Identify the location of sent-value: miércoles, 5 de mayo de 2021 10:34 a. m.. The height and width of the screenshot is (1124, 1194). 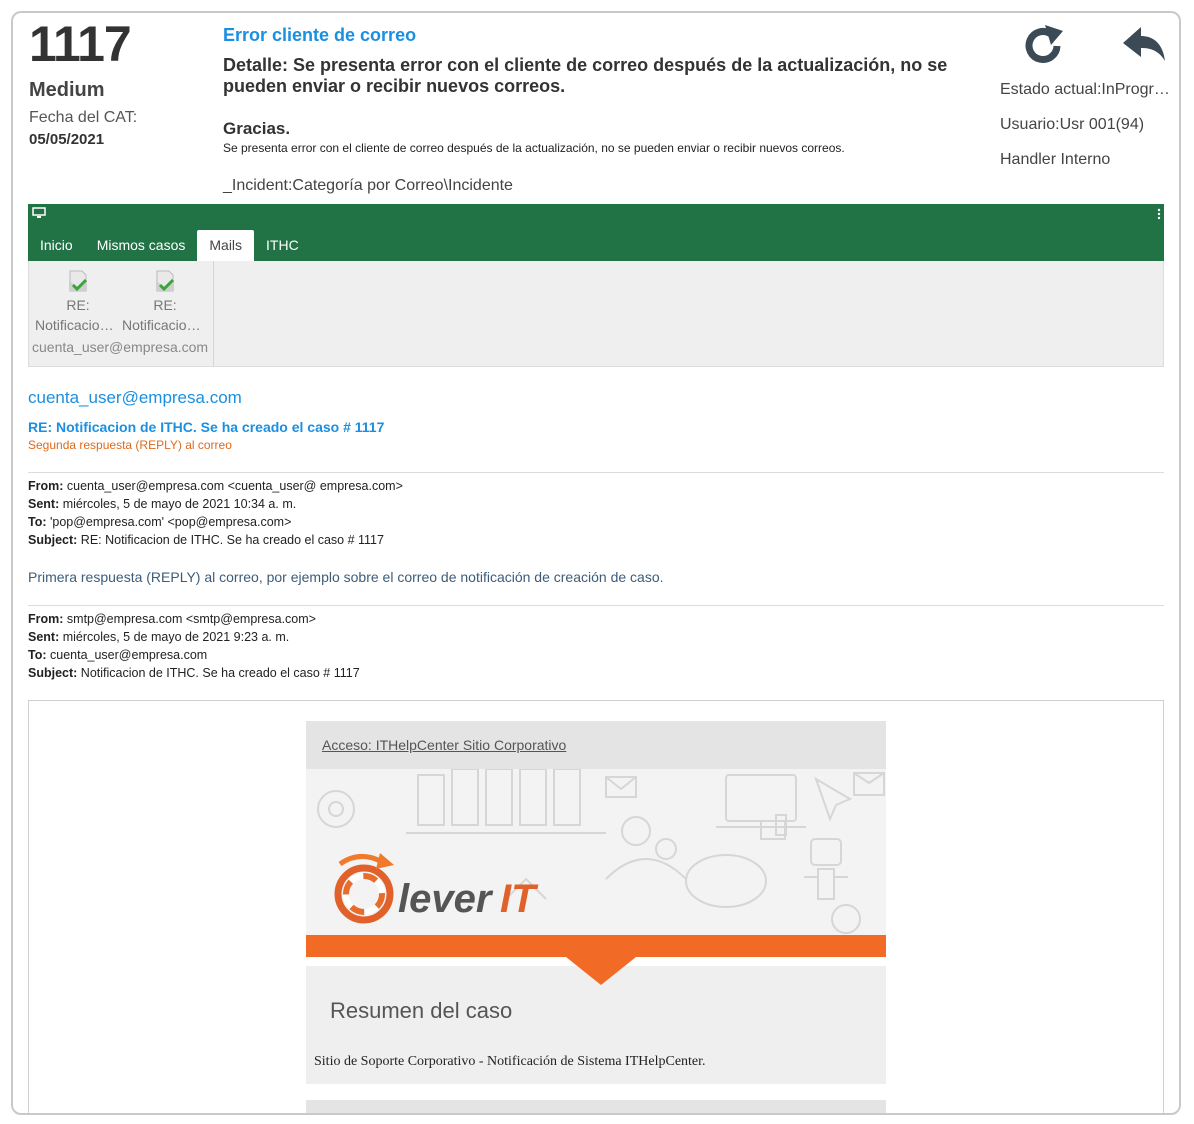
(179, 504).